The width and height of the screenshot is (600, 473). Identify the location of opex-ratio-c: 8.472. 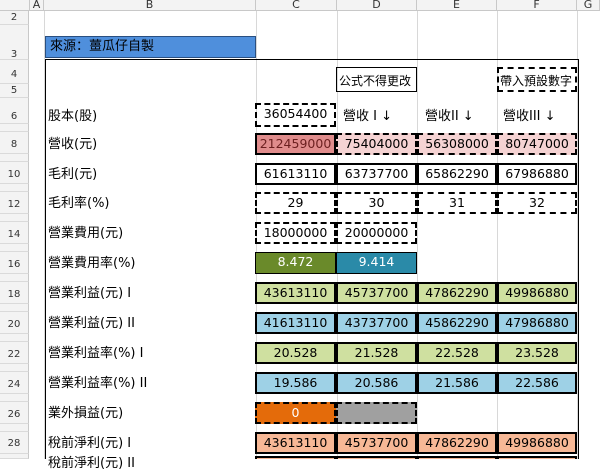
(295, 263).